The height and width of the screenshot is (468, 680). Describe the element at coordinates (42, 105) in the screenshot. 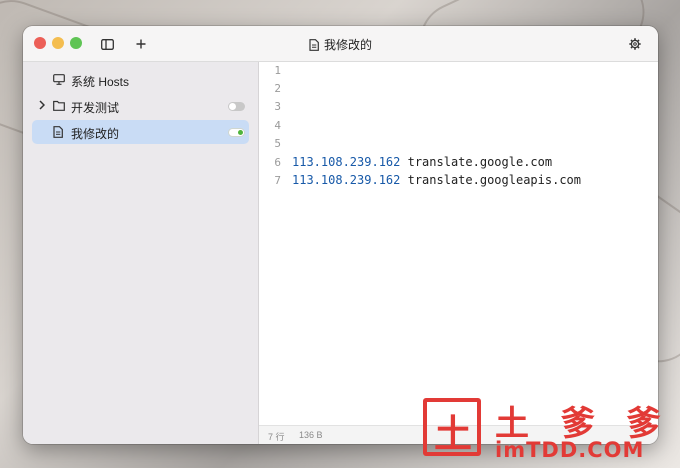

I see `chevron-right-icon` at that location.